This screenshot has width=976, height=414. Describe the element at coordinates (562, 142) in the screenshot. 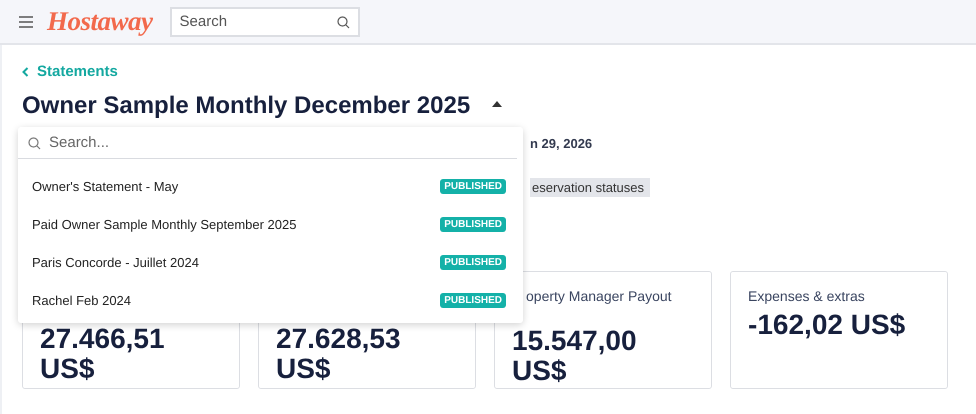

I see `date-text: n 29, 2026` at that location.